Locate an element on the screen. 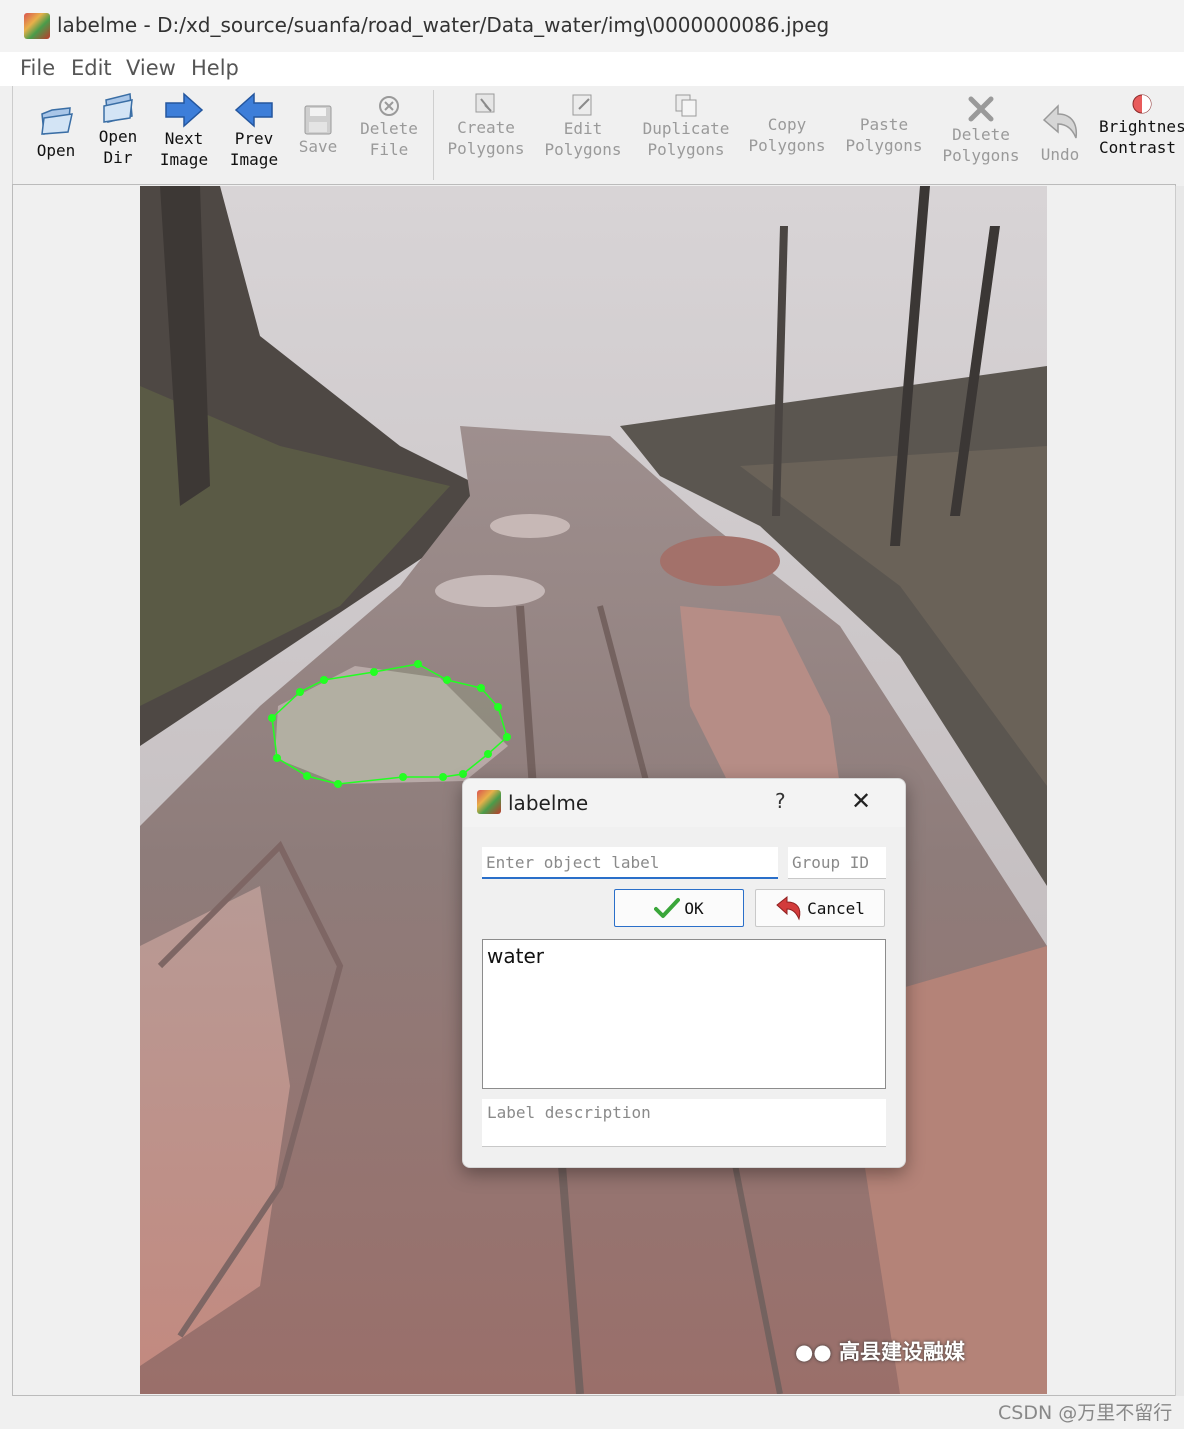  brightness-contrast-label: Brightness Contrast is located at coordinates (1141, 137).